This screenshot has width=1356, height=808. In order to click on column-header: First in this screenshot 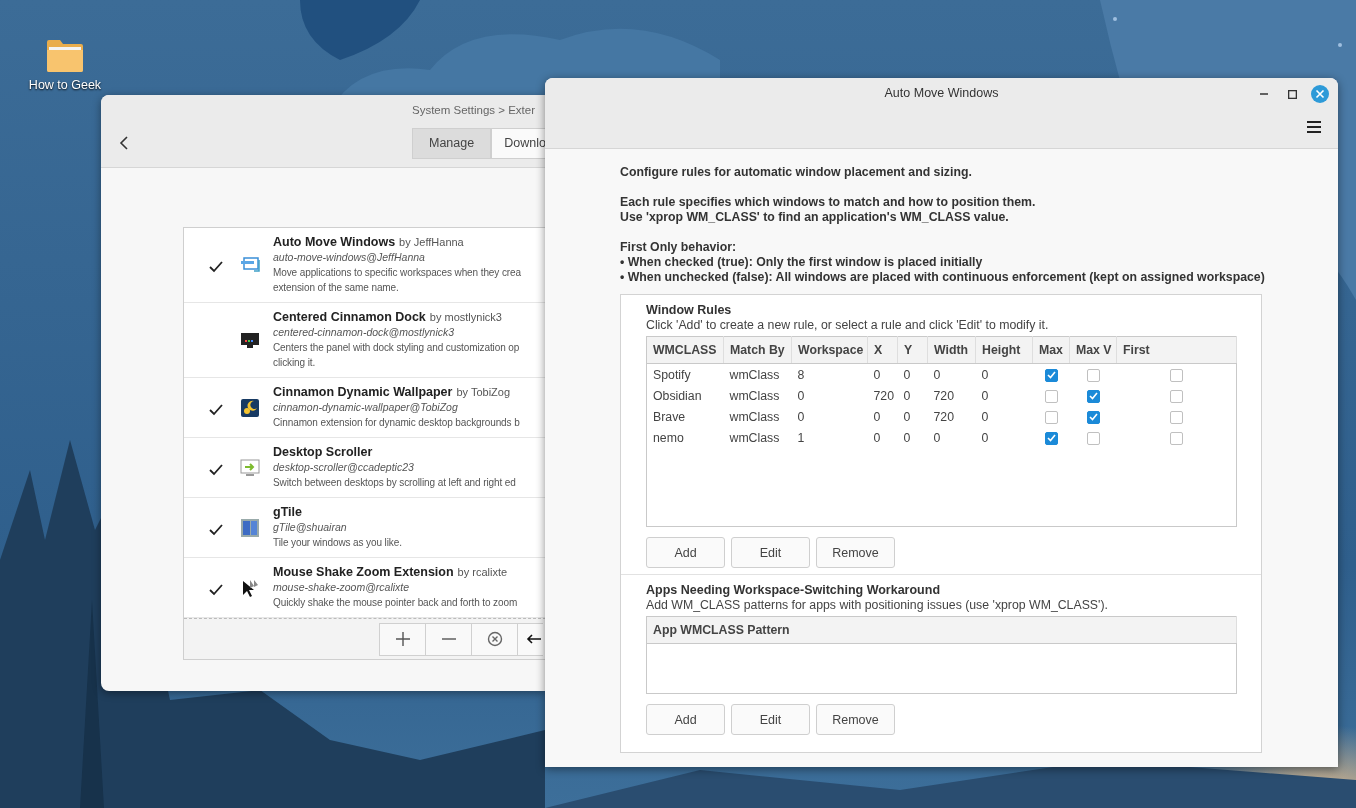, I will do `click(1176, 350)`.